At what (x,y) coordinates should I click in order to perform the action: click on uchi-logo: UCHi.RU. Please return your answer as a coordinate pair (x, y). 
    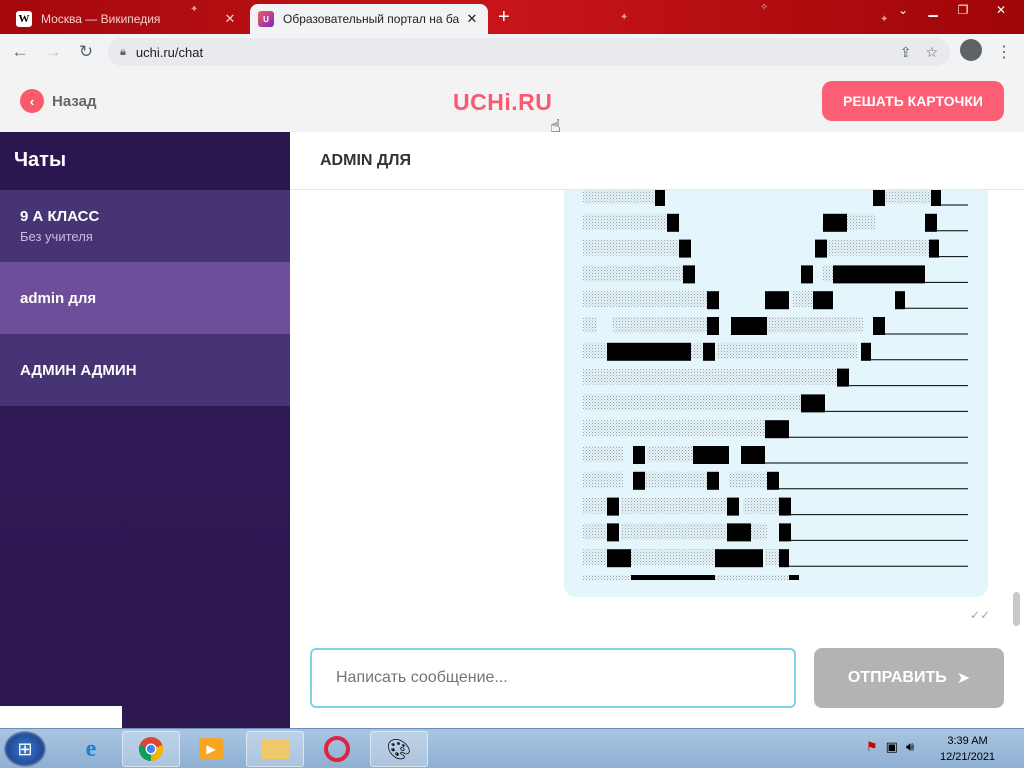
    Looking at the image, I should click on (502, 102).